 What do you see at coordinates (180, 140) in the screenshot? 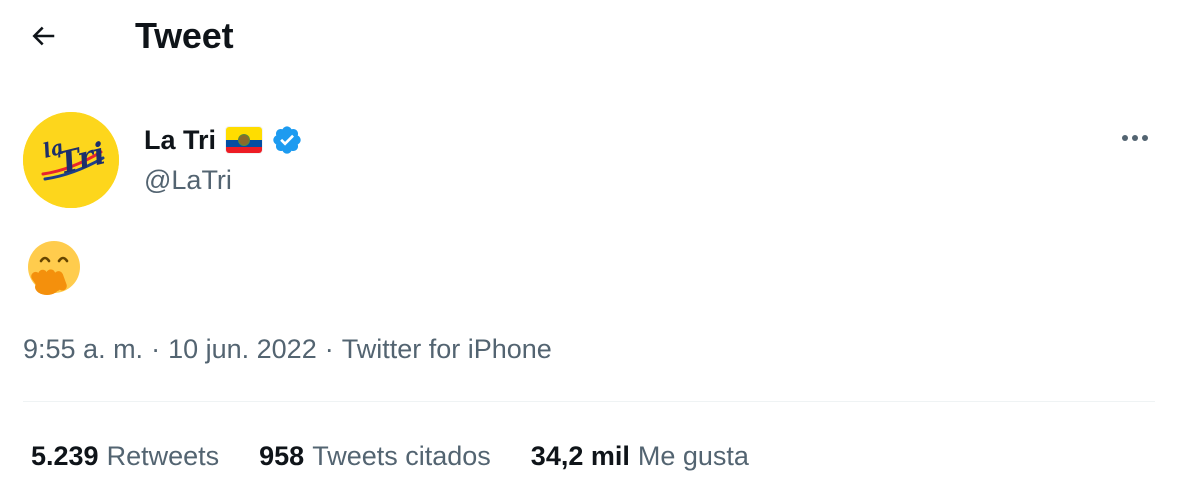
I see `display-name: La Tri` at bounding box center [180, 140].